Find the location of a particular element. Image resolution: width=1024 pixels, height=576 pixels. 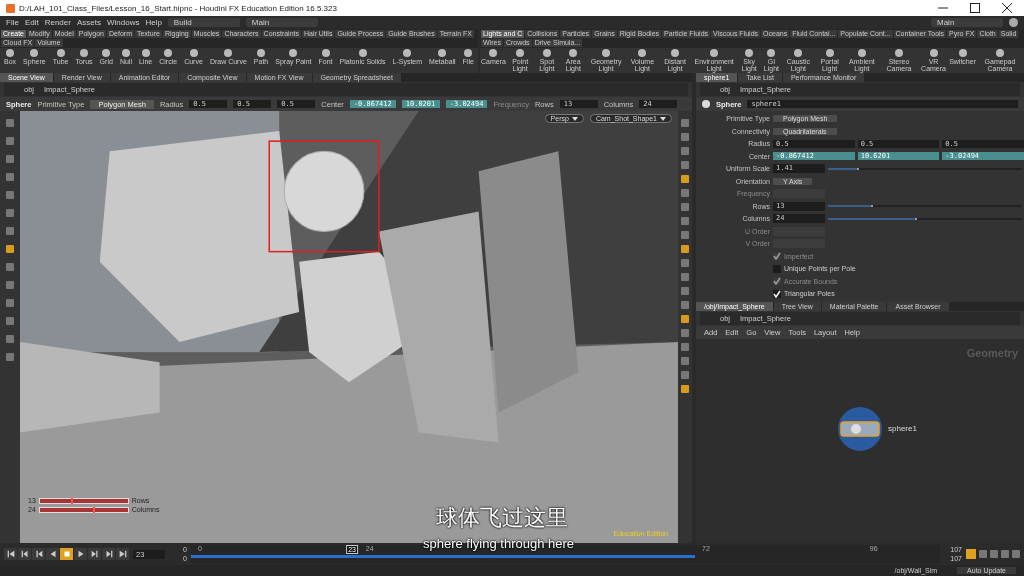

parameter-slider is located at coordinates (925, 218).